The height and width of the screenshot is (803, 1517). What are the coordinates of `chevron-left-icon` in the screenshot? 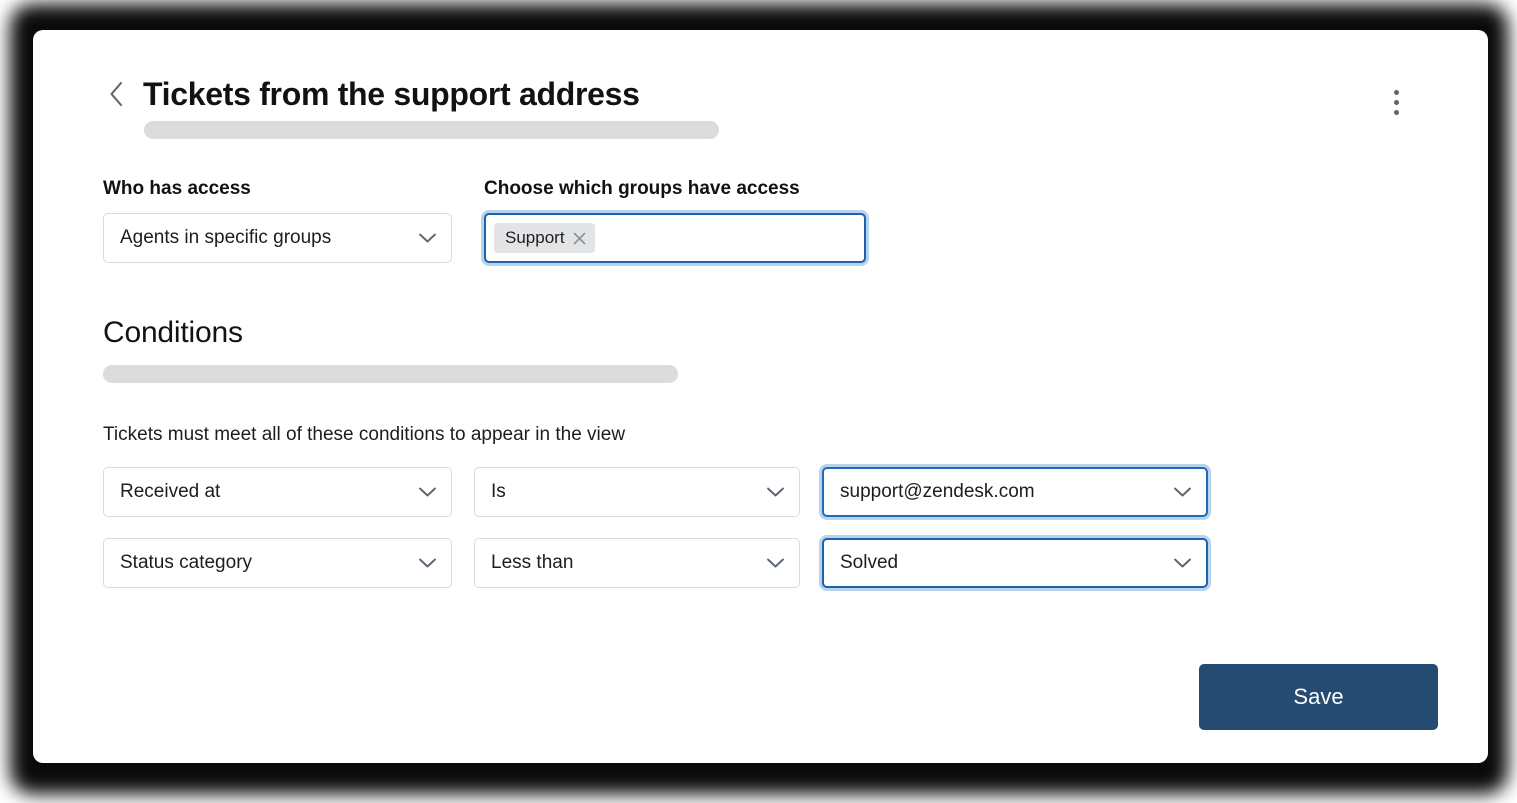 It's located at (116, 94).